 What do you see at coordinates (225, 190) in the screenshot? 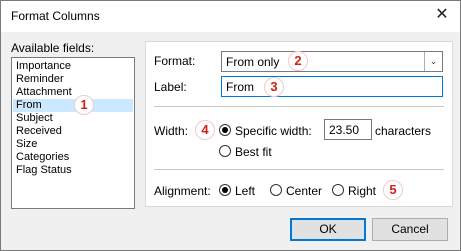
I see `align-left-radio` at bounding box center [225, 190].